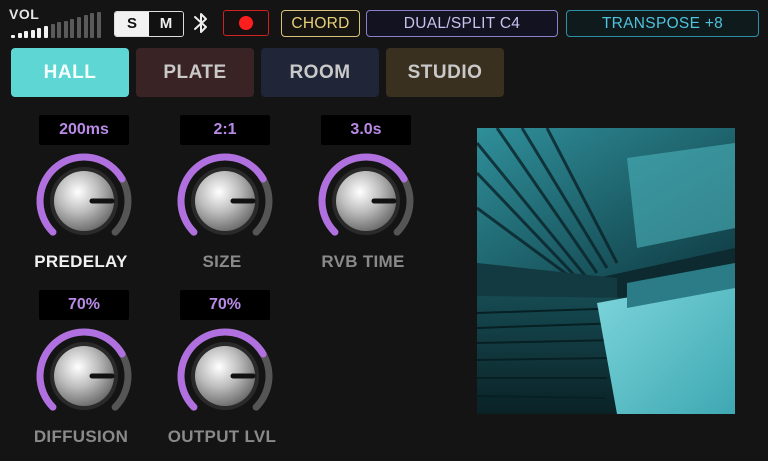 The width and height of the screenshot is (768, 461). I want to click on knob-diffusion: 70% DIFFUSION, so click(81, 375).